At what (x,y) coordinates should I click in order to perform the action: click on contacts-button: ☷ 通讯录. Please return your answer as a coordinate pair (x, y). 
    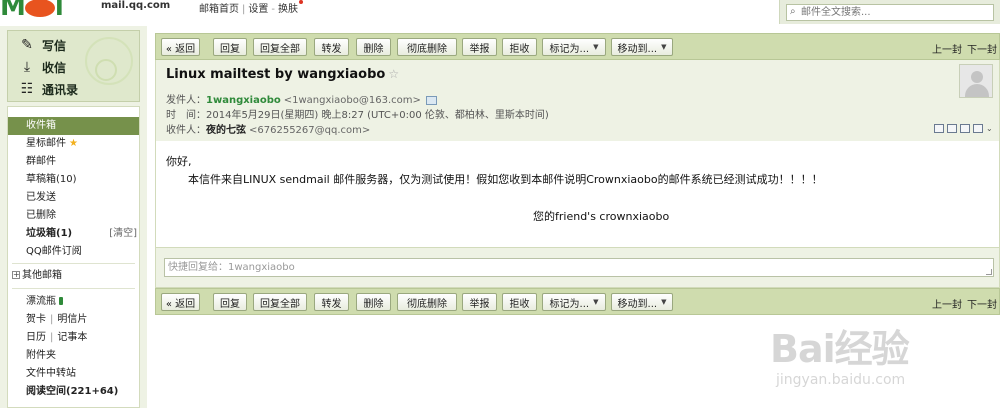
    Looking at the image, I should click on (48, 89).